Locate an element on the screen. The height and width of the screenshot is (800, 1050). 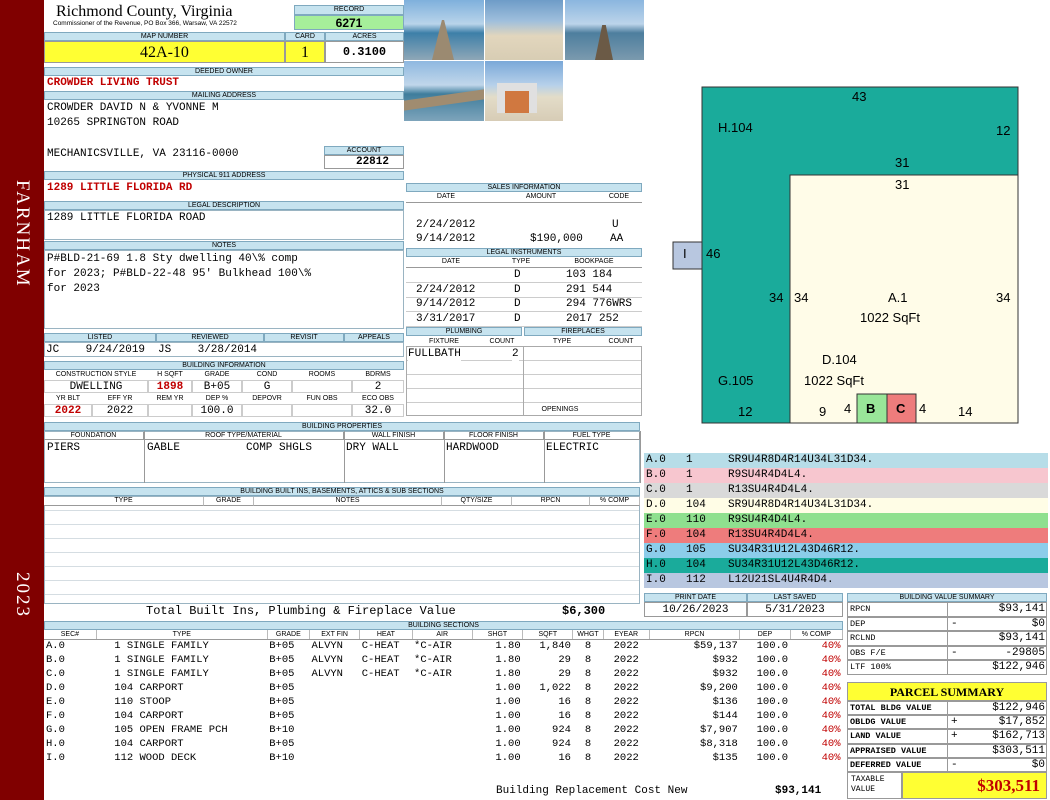
legal-desc-header: LEGAL DESCRIPTION is located at coordinates (224, 205).